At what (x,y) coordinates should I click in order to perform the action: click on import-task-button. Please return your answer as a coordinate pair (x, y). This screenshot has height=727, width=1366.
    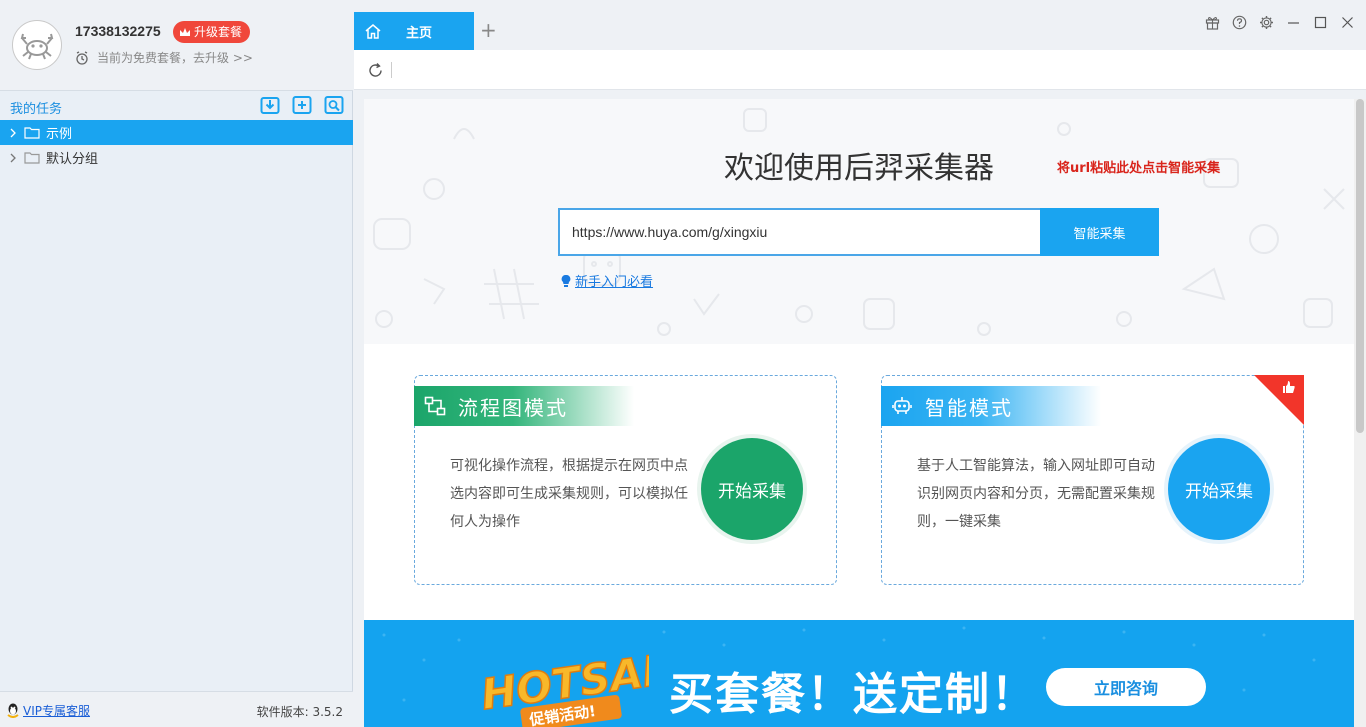
    Looking at the image, I should click on (270, 105).